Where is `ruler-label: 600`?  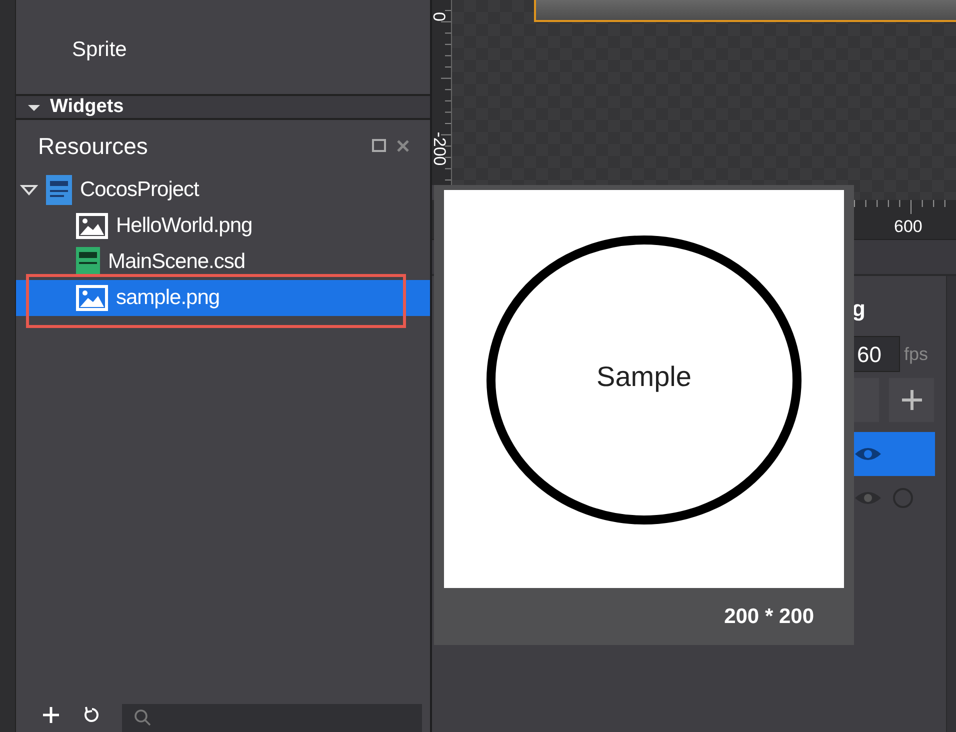
ruler-label: 600 is located at coordinates (908, 227).